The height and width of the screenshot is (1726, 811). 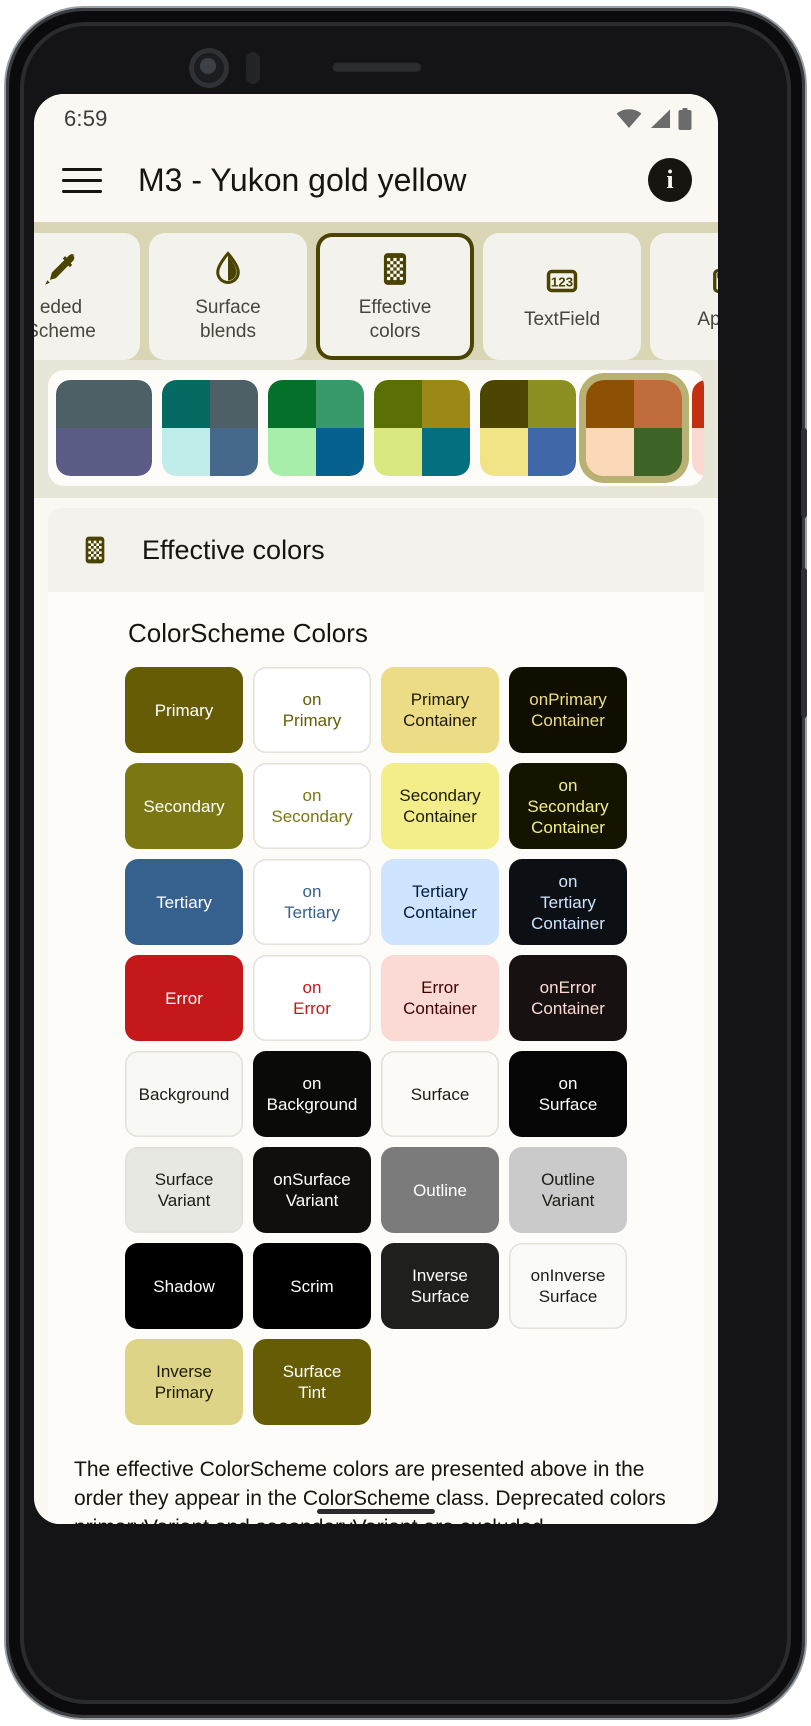 I want to click on color-chip: on Tertiary Container, so click(x=568, y=902).